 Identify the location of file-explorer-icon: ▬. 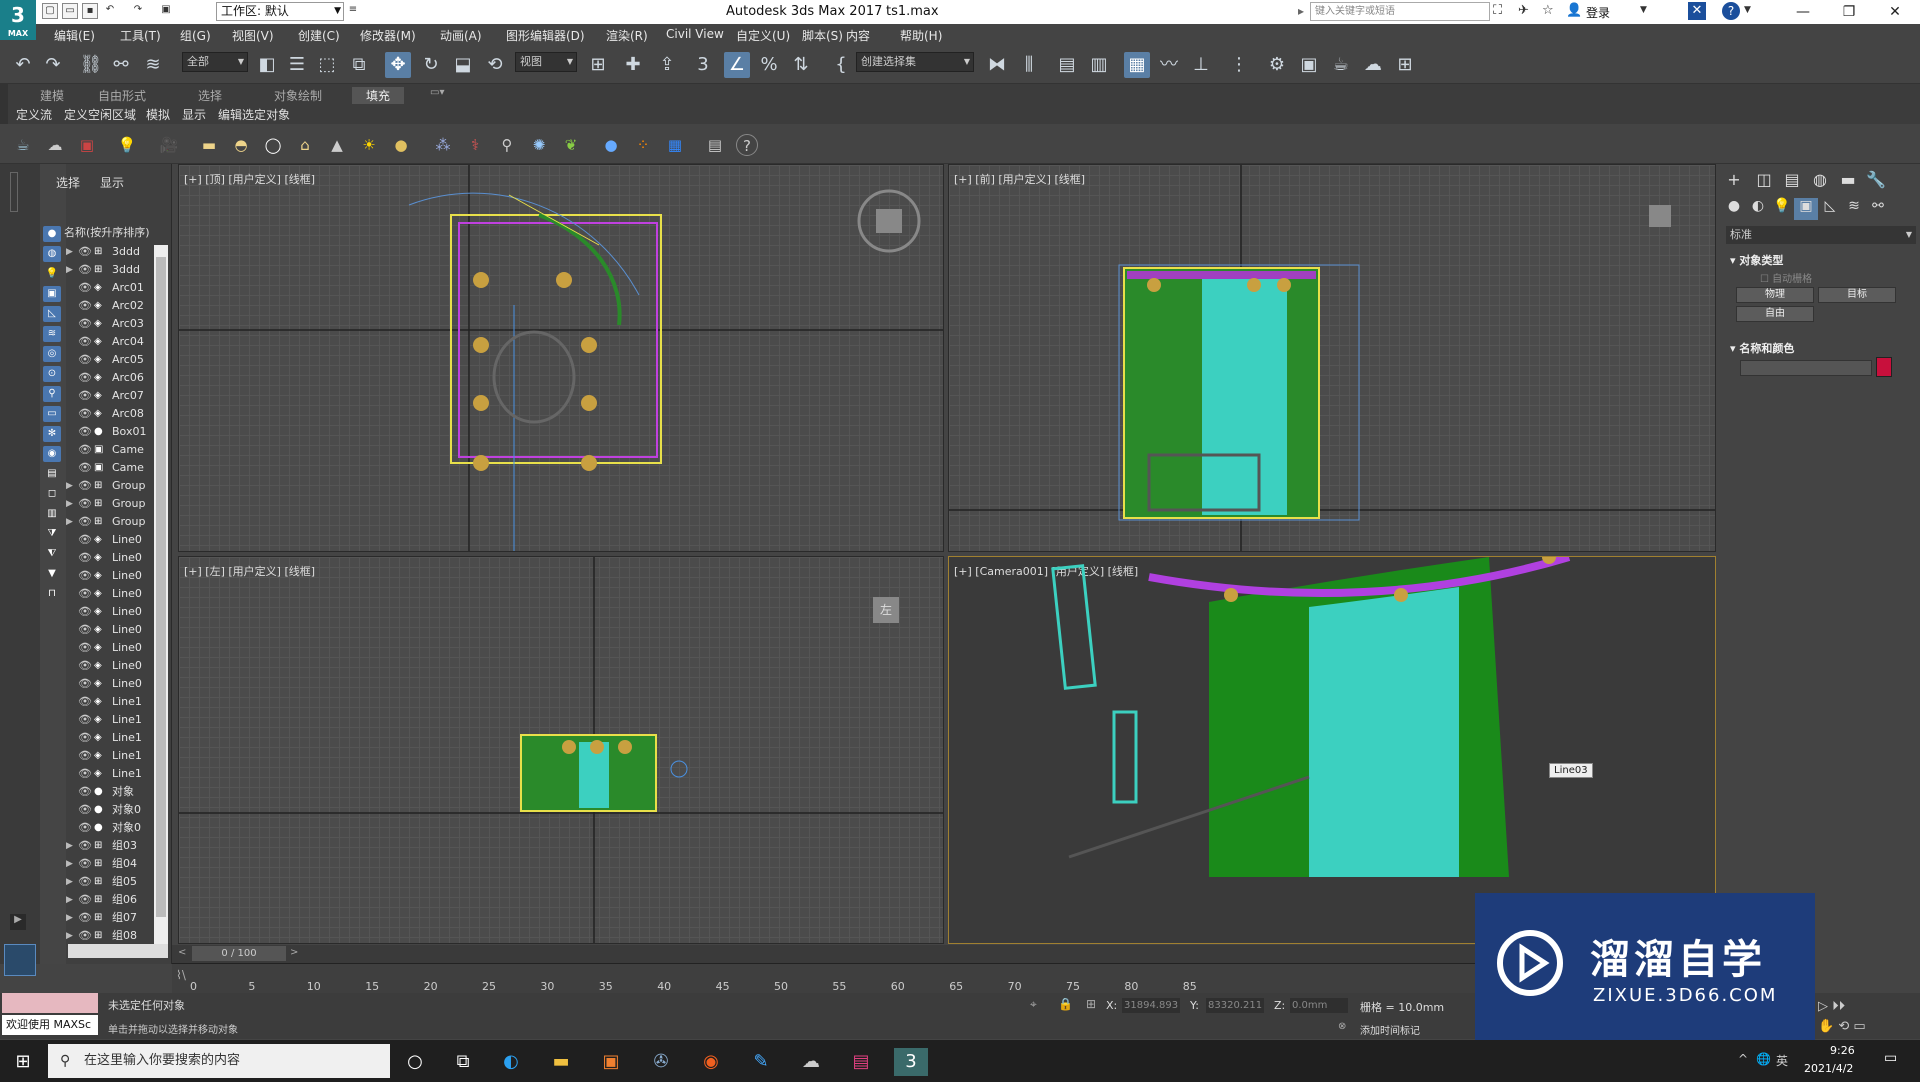
(561, 1062).